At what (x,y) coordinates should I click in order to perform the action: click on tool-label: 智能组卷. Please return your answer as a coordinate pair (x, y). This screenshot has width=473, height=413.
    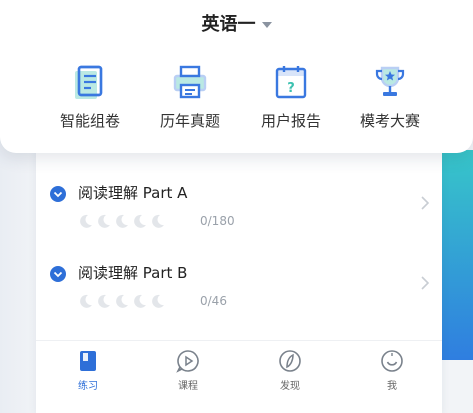
    Looking at the image, I should click on (89, 121).